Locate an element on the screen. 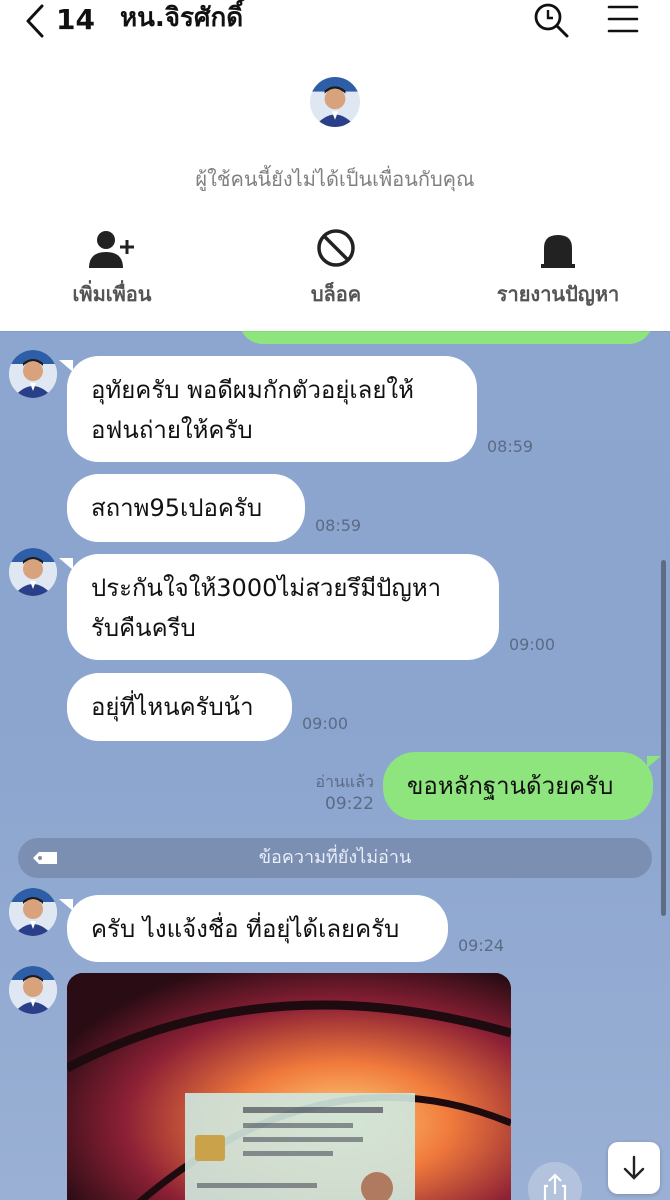 The width and height of the screenshot is (670, 1200). add-friend-label: เพิ่มเพื่อน is located at coordinates (112, 294).